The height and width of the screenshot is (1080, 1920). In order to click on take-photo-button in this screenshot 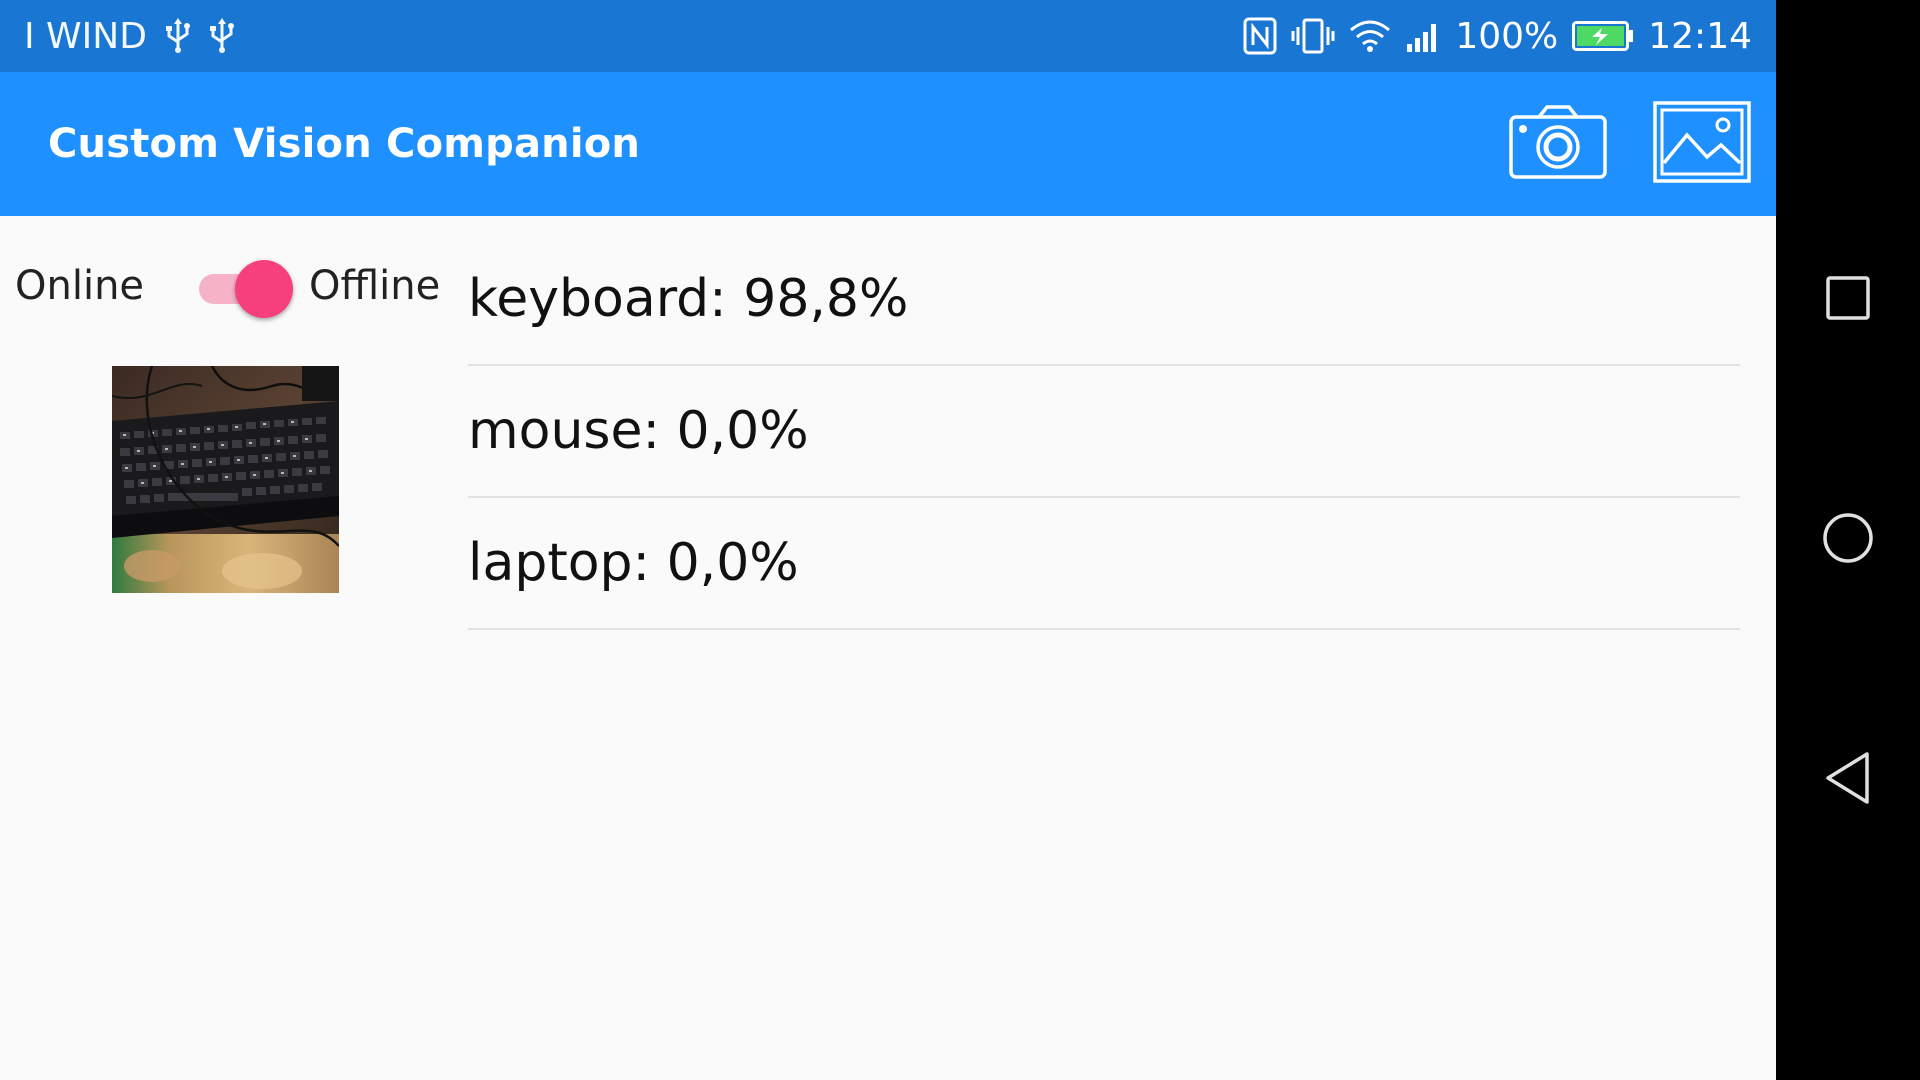, I will do `click(1558, 144)`.